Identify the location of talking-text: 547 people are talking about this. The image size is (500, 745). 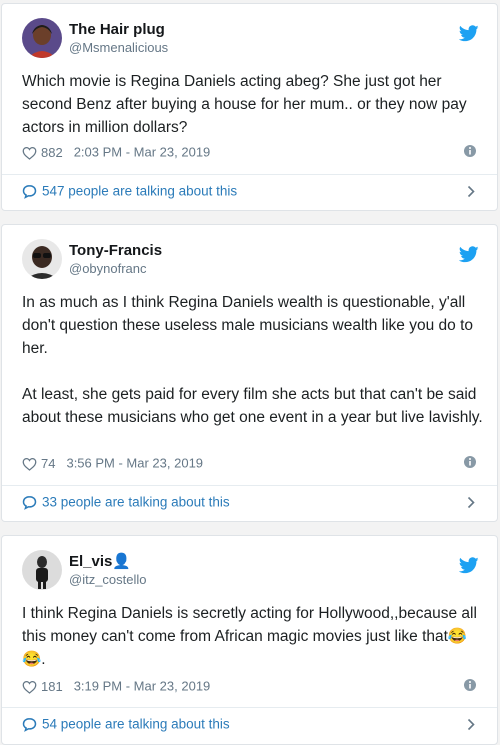
(139, 190).